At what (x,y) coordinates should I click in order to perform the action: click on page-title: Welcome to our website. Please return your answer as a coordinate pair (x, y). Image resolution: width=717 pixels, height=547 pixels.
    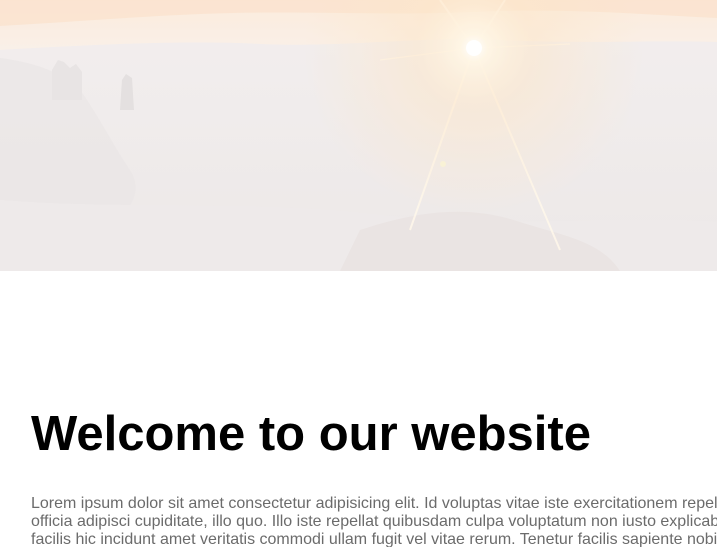
    Looking at the image, I should click on (311, 434).